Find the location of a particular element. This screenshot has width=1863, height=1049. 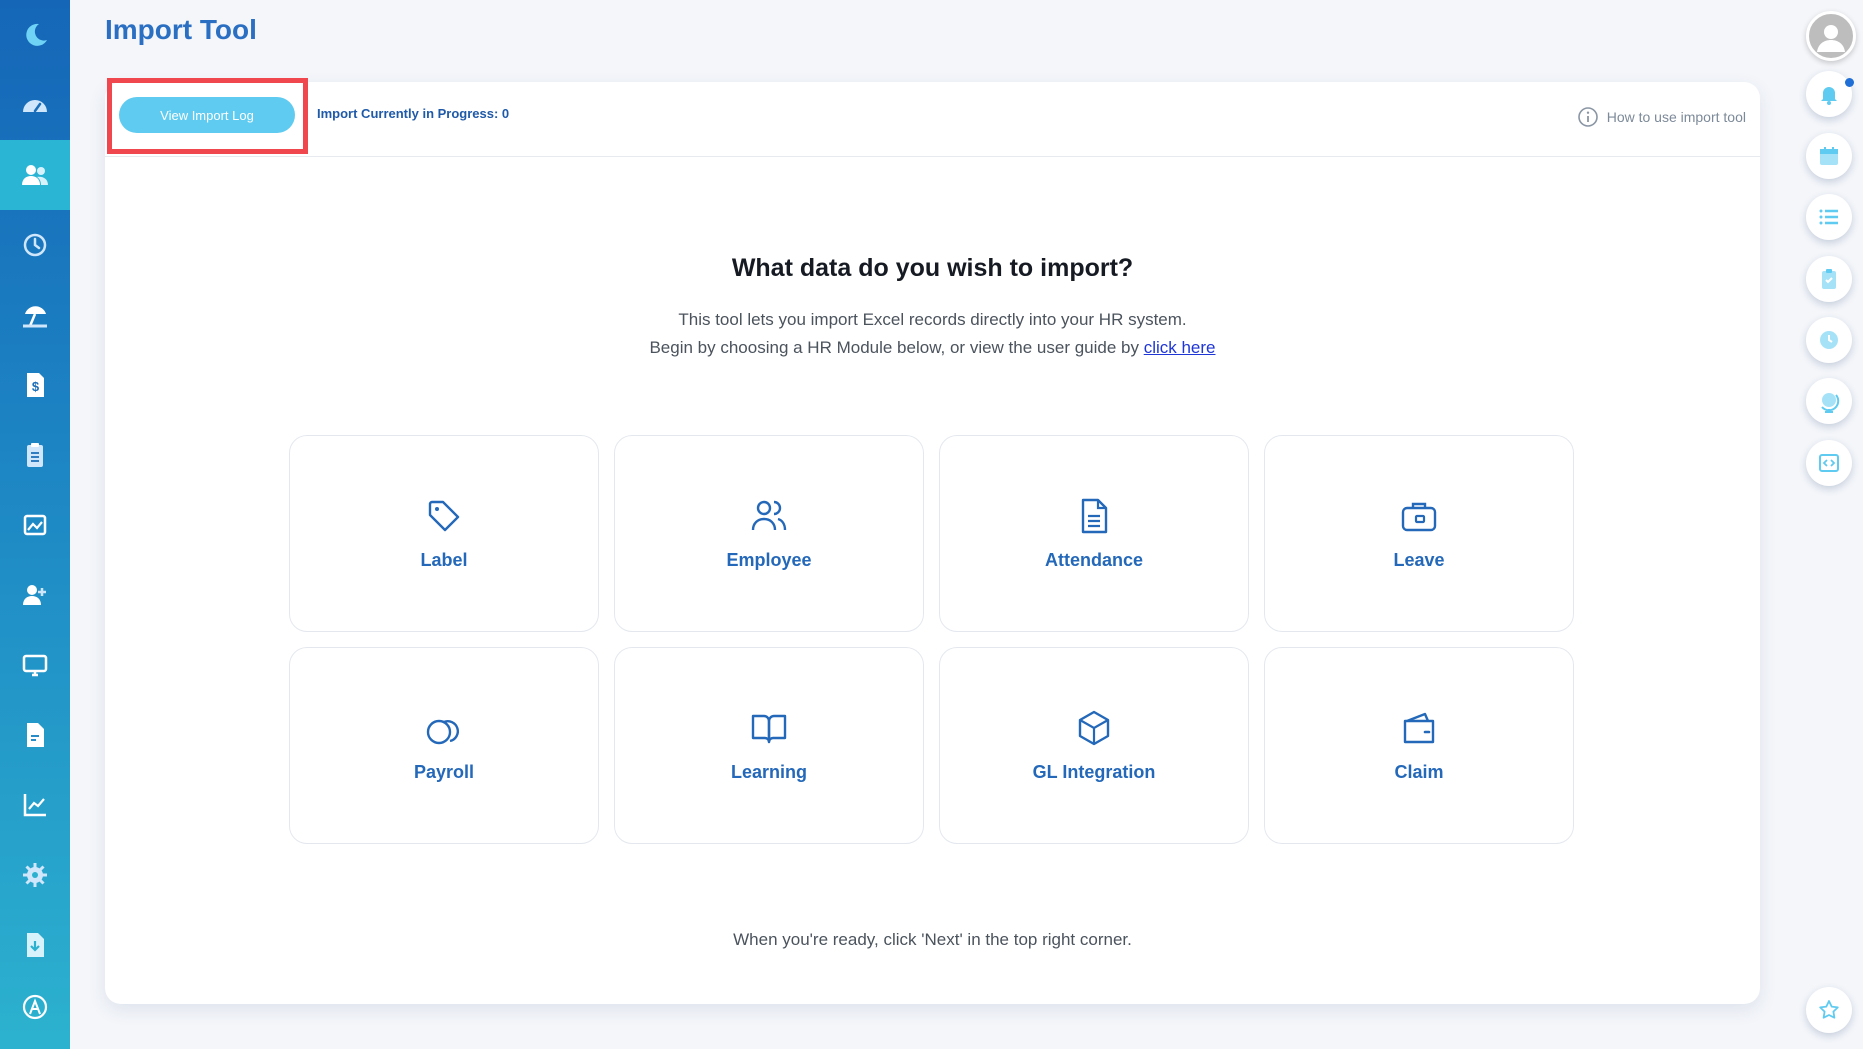

beach-umbrella-icon is located at coordinates (35, 317).